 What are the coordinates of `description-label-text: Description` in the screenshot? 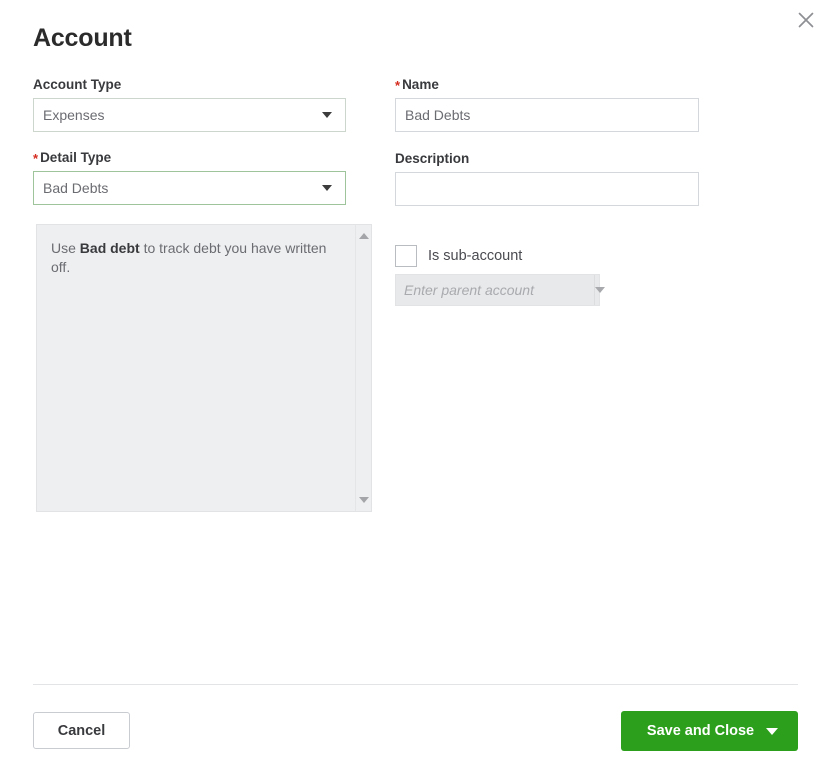 It's located at (432, 158).